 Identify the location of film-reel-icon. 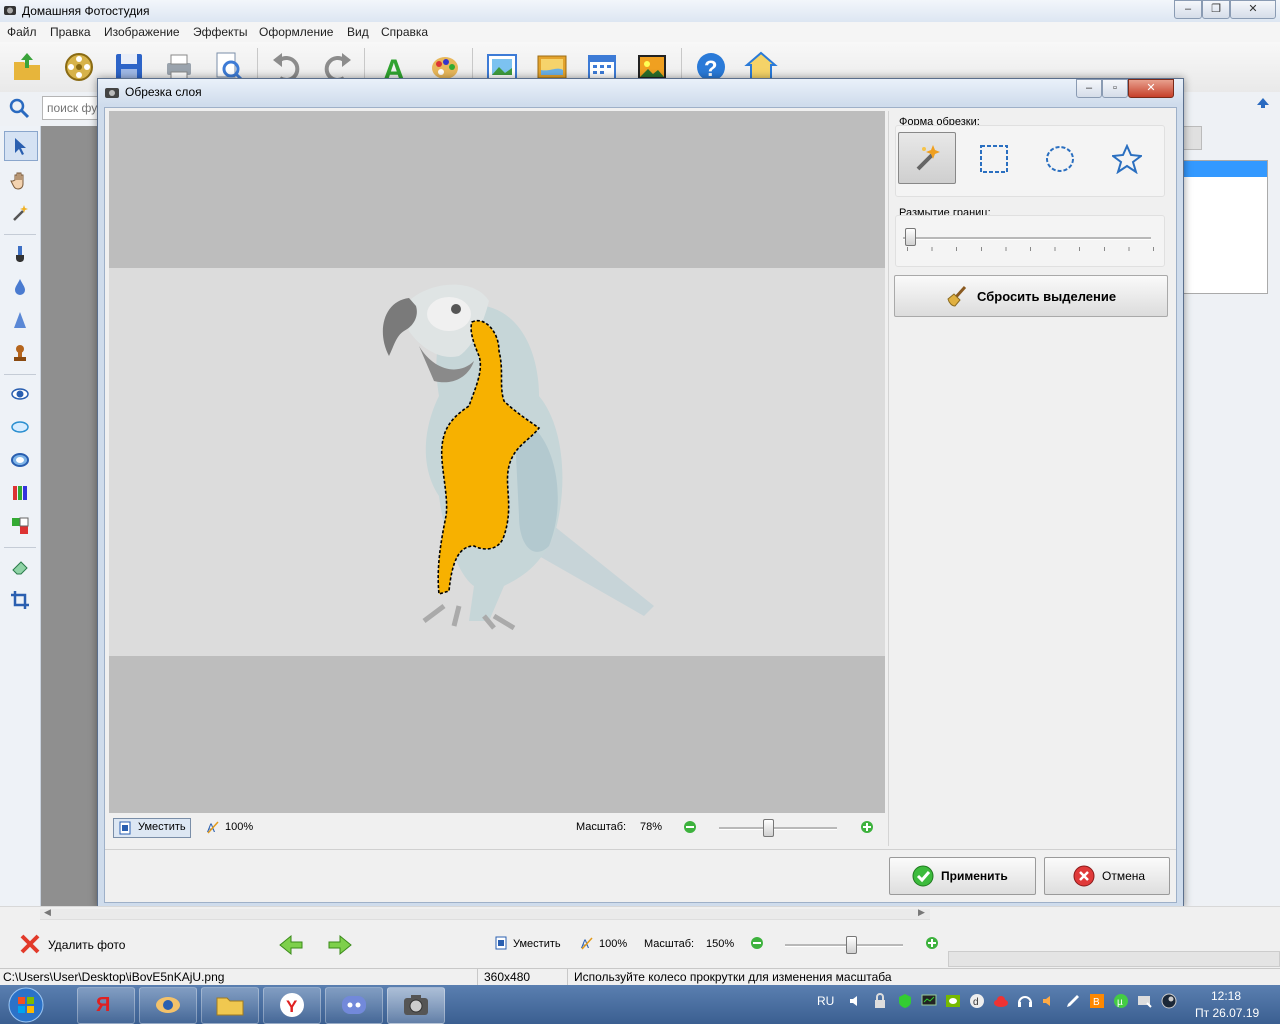
(79, 67).